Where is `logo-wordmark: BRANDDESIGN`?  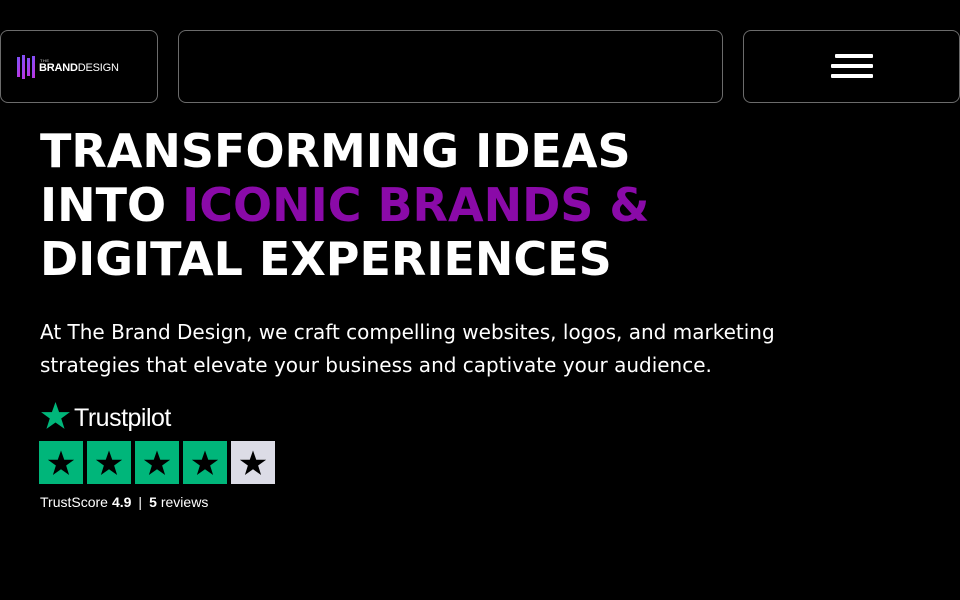
logo-wordmark: BRANDDESIGN is located at coordinates (79, 68).